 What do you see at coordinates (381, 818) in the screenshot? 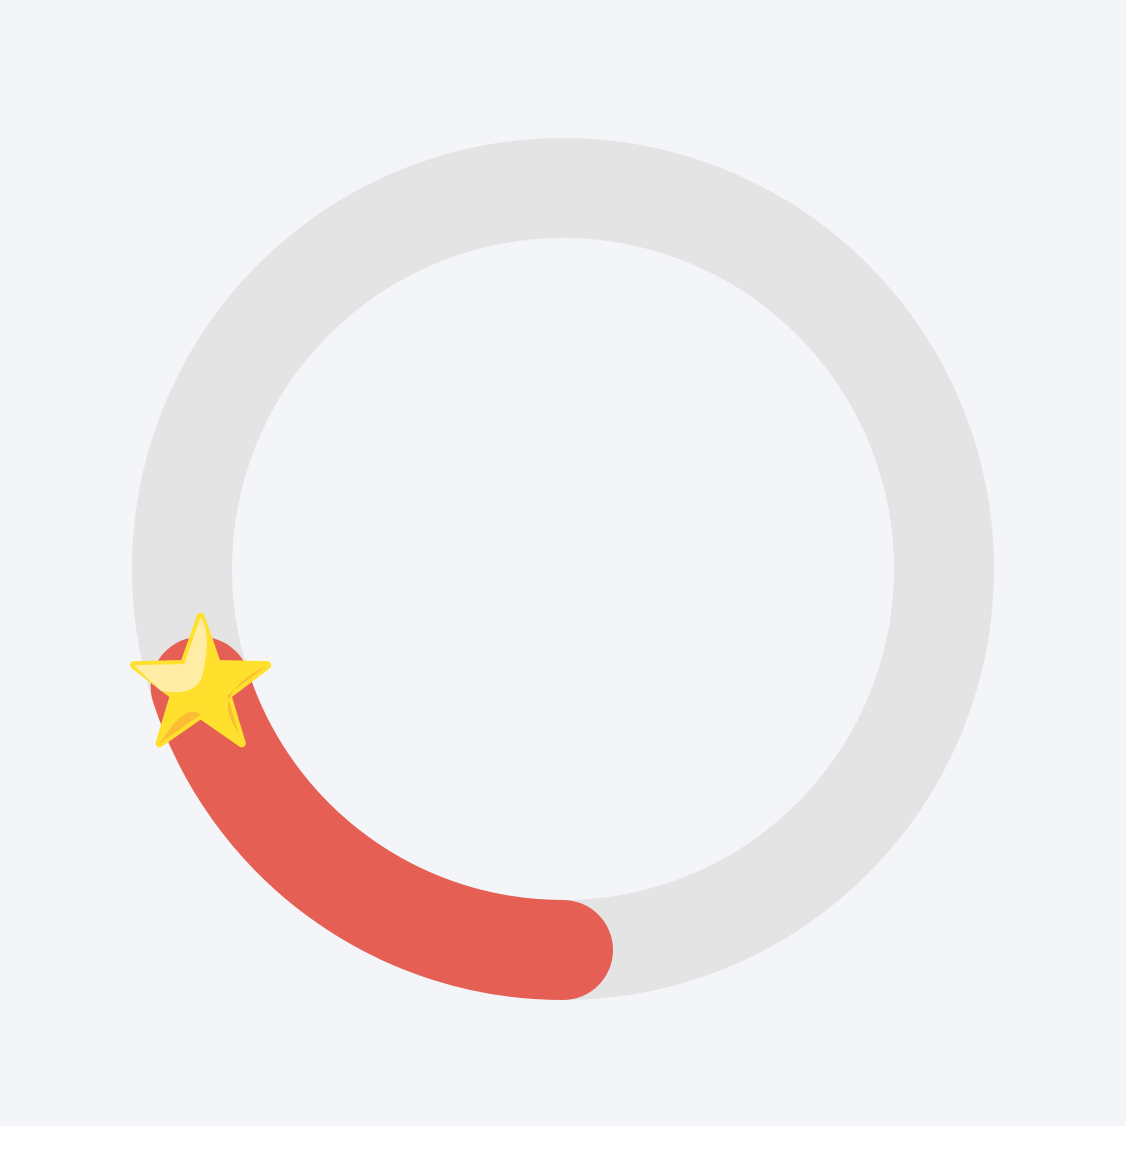
I see `progress-ring-fill` at bounding box center [381, 818].